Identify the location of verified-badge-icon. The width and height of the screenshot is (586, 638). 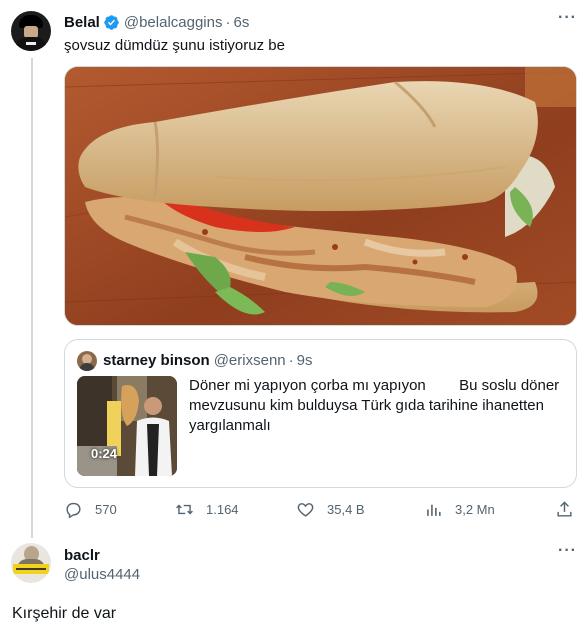
(111, 22).